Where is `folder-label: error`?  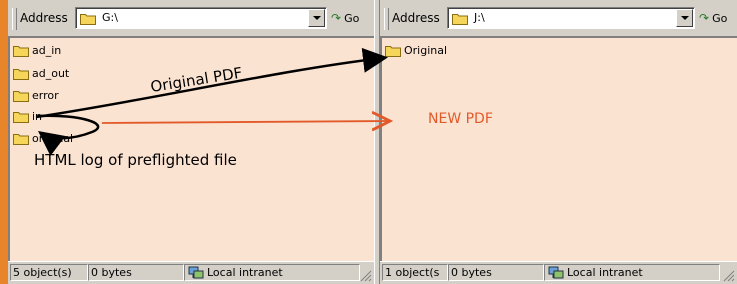
folder-label: error is located at coordinates (45, 95).